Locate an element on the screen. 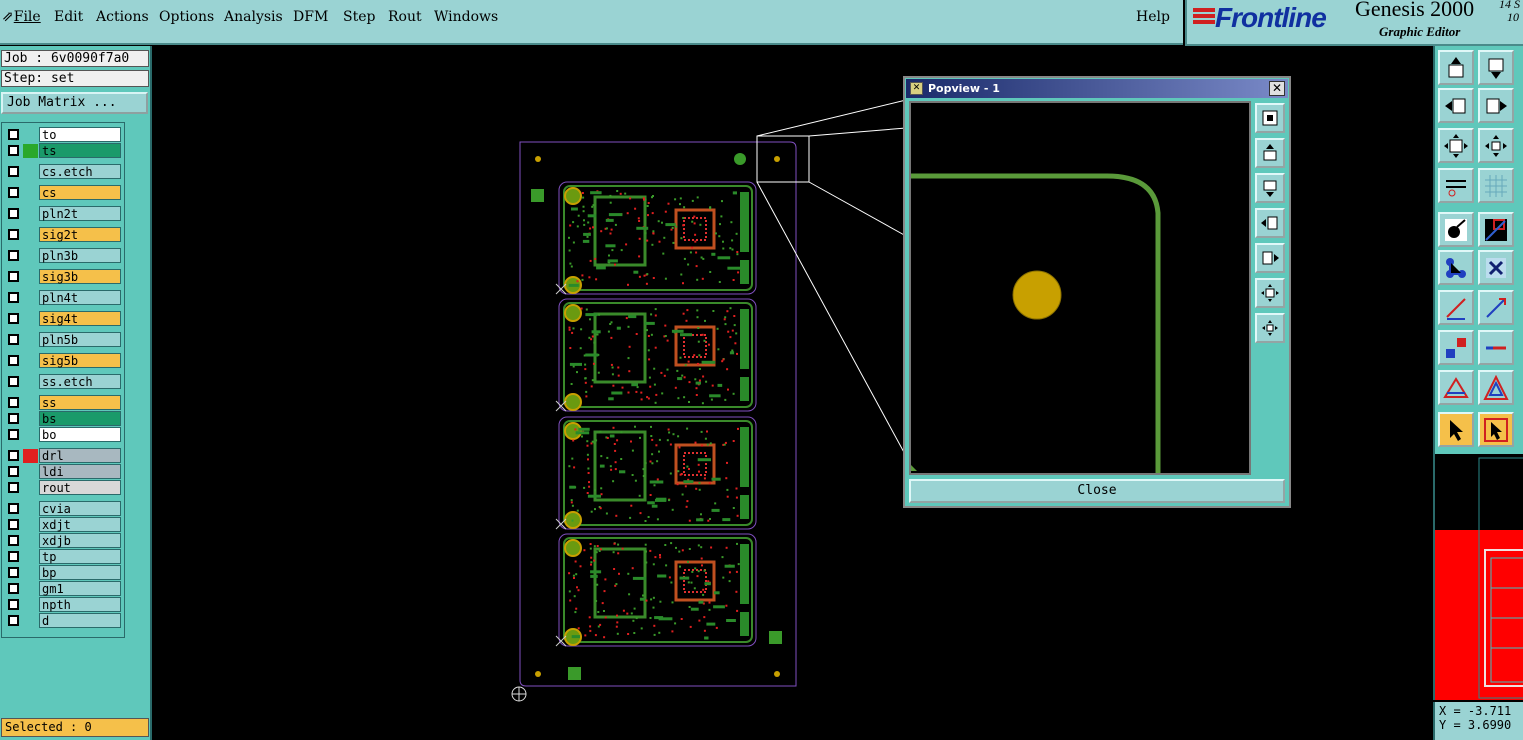 Image resolution: width=1523 pixels, height=740 pixels. layer-name: sig2t is located at coordinates (80, 234).